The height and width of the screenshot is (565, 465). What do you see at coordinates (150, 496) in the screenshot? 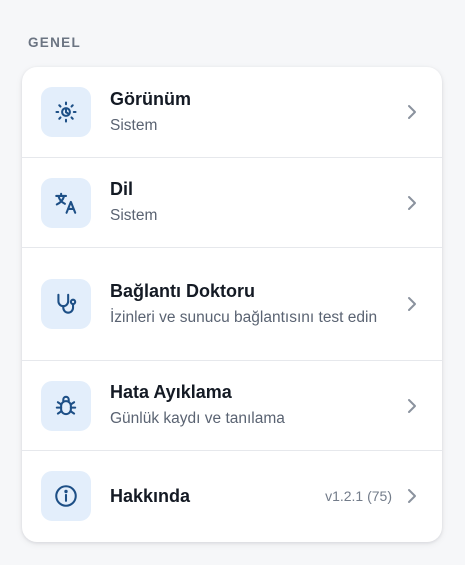
I see `about-title: Hakkında` at bounding box center [150, 496].